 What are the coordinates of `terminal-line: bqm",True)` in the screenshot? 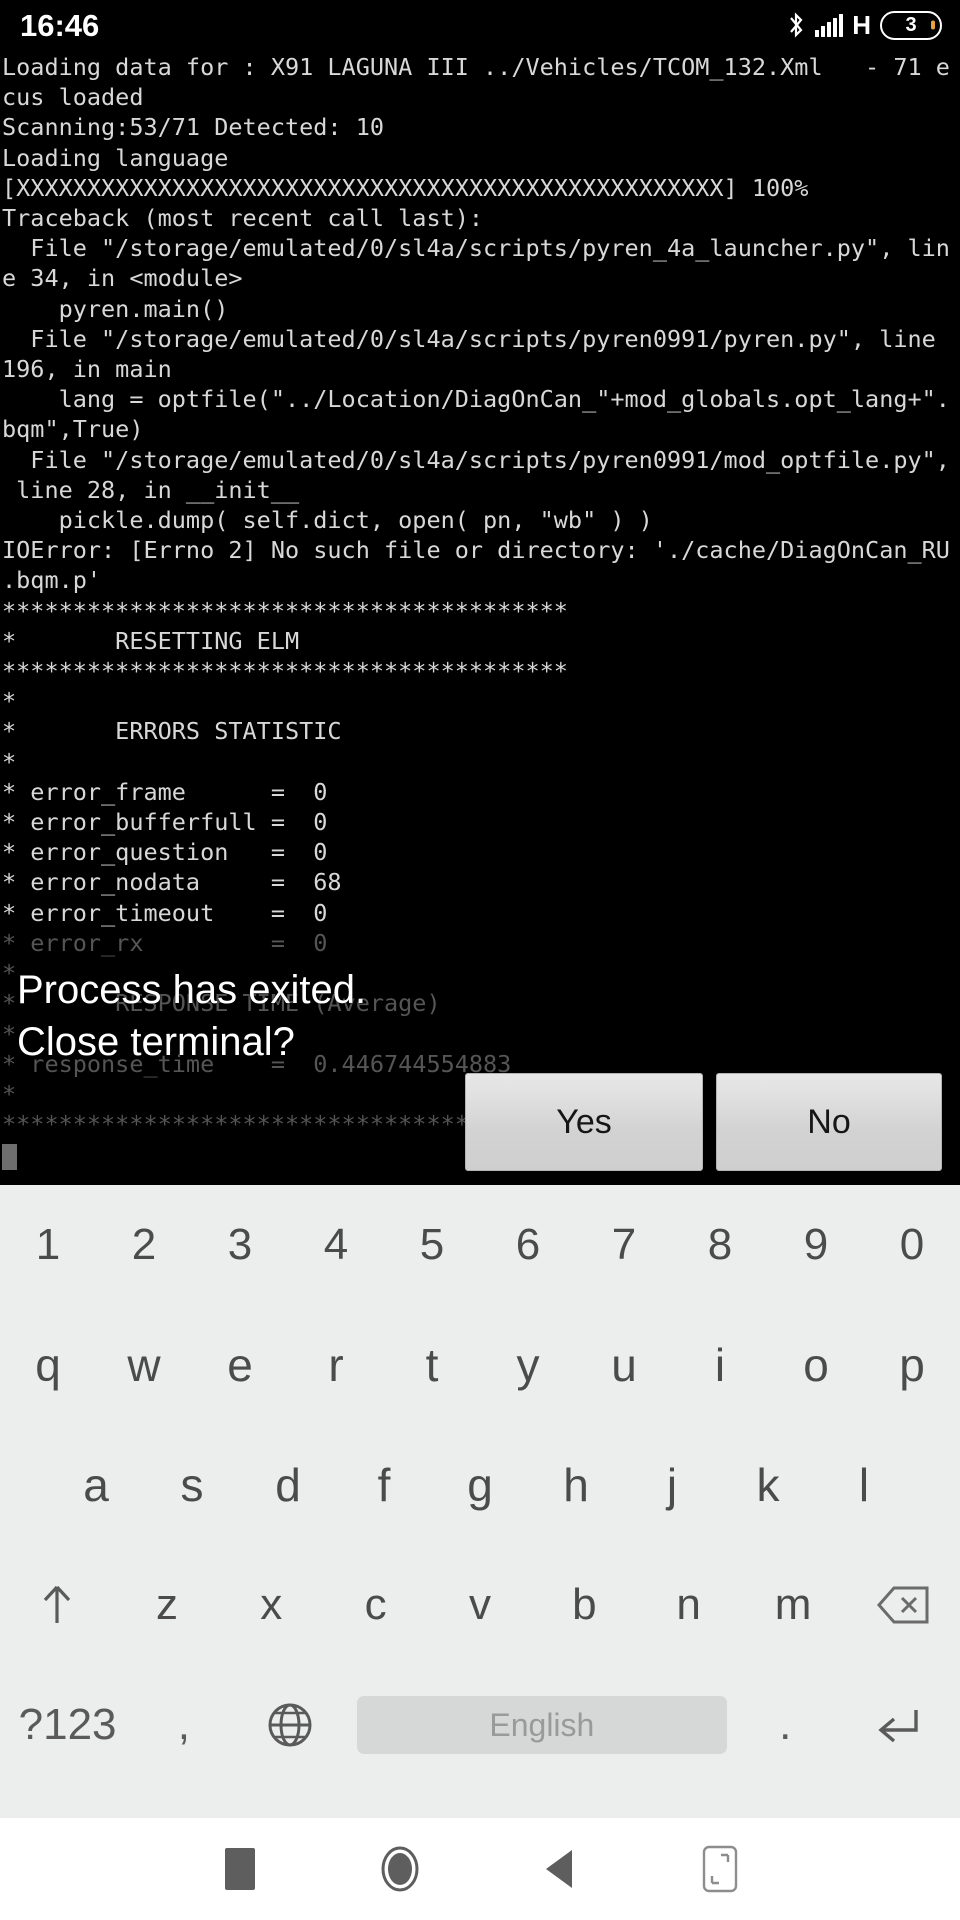 It's located at (73, 429).